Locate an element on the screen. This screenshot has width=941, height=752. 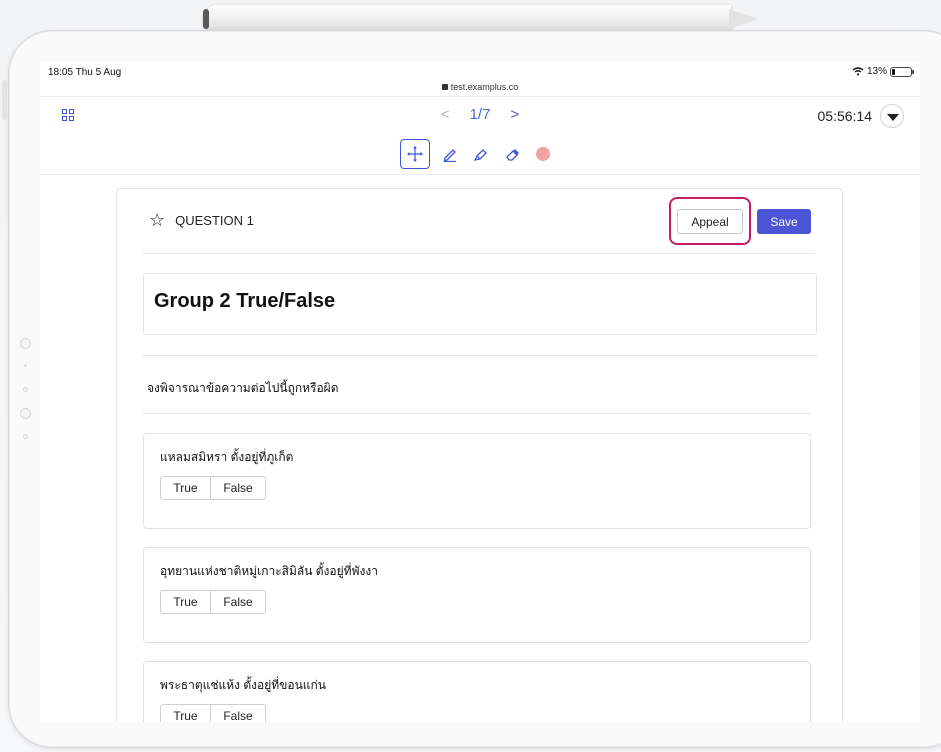
lock-icon is located at coordinates (444, 87).